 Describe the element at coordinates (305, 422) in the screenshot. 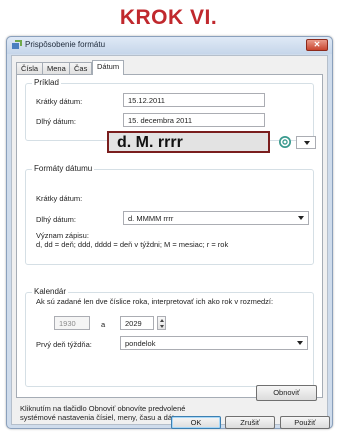

I see `apply-button: Použiť` at that location.